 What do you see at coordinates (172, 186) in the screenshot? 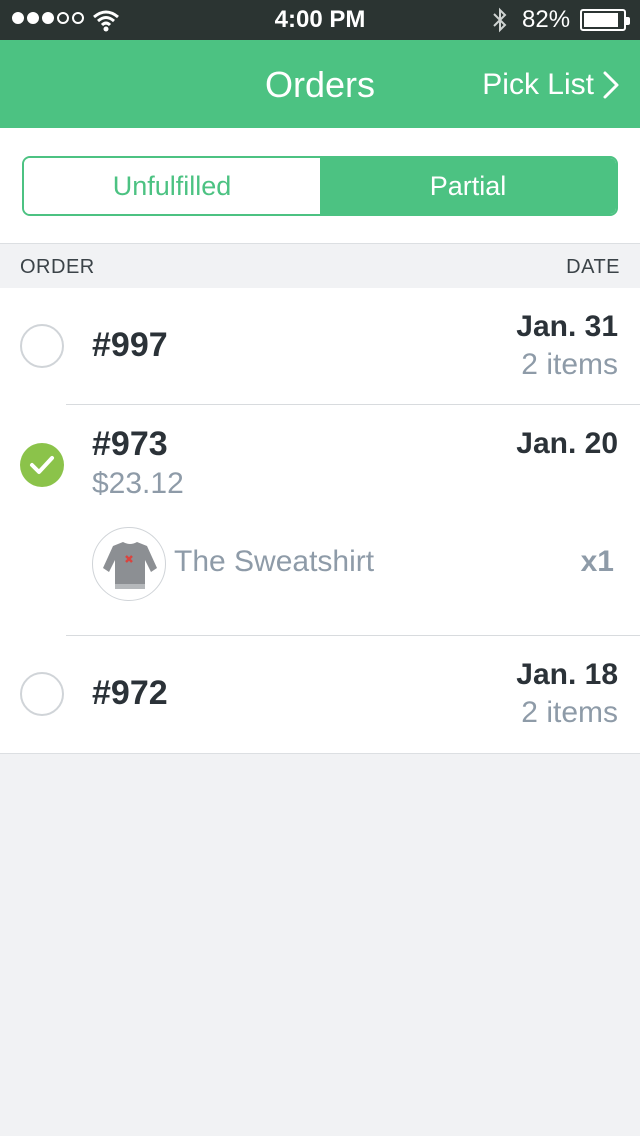
I see `segment-unfulfilled: Unfulfilled` at bounding box center [172, 186].